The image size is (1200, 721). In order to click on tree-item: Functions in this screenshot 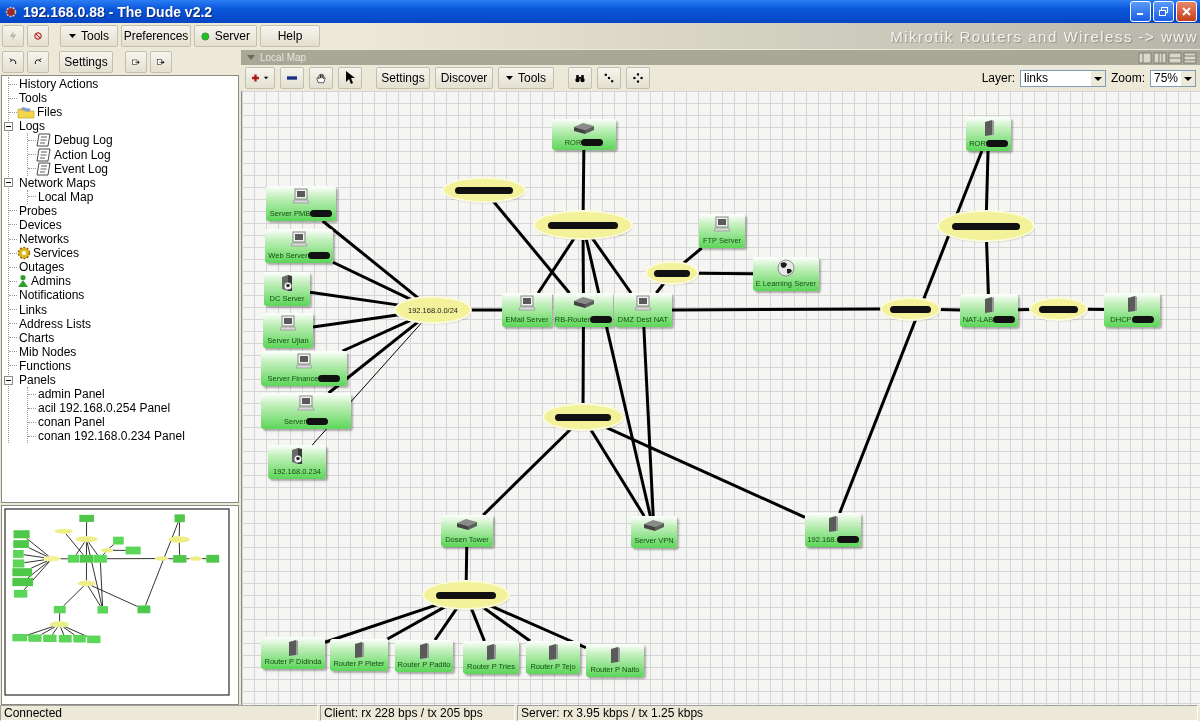, I will do `click(45, 365)`.